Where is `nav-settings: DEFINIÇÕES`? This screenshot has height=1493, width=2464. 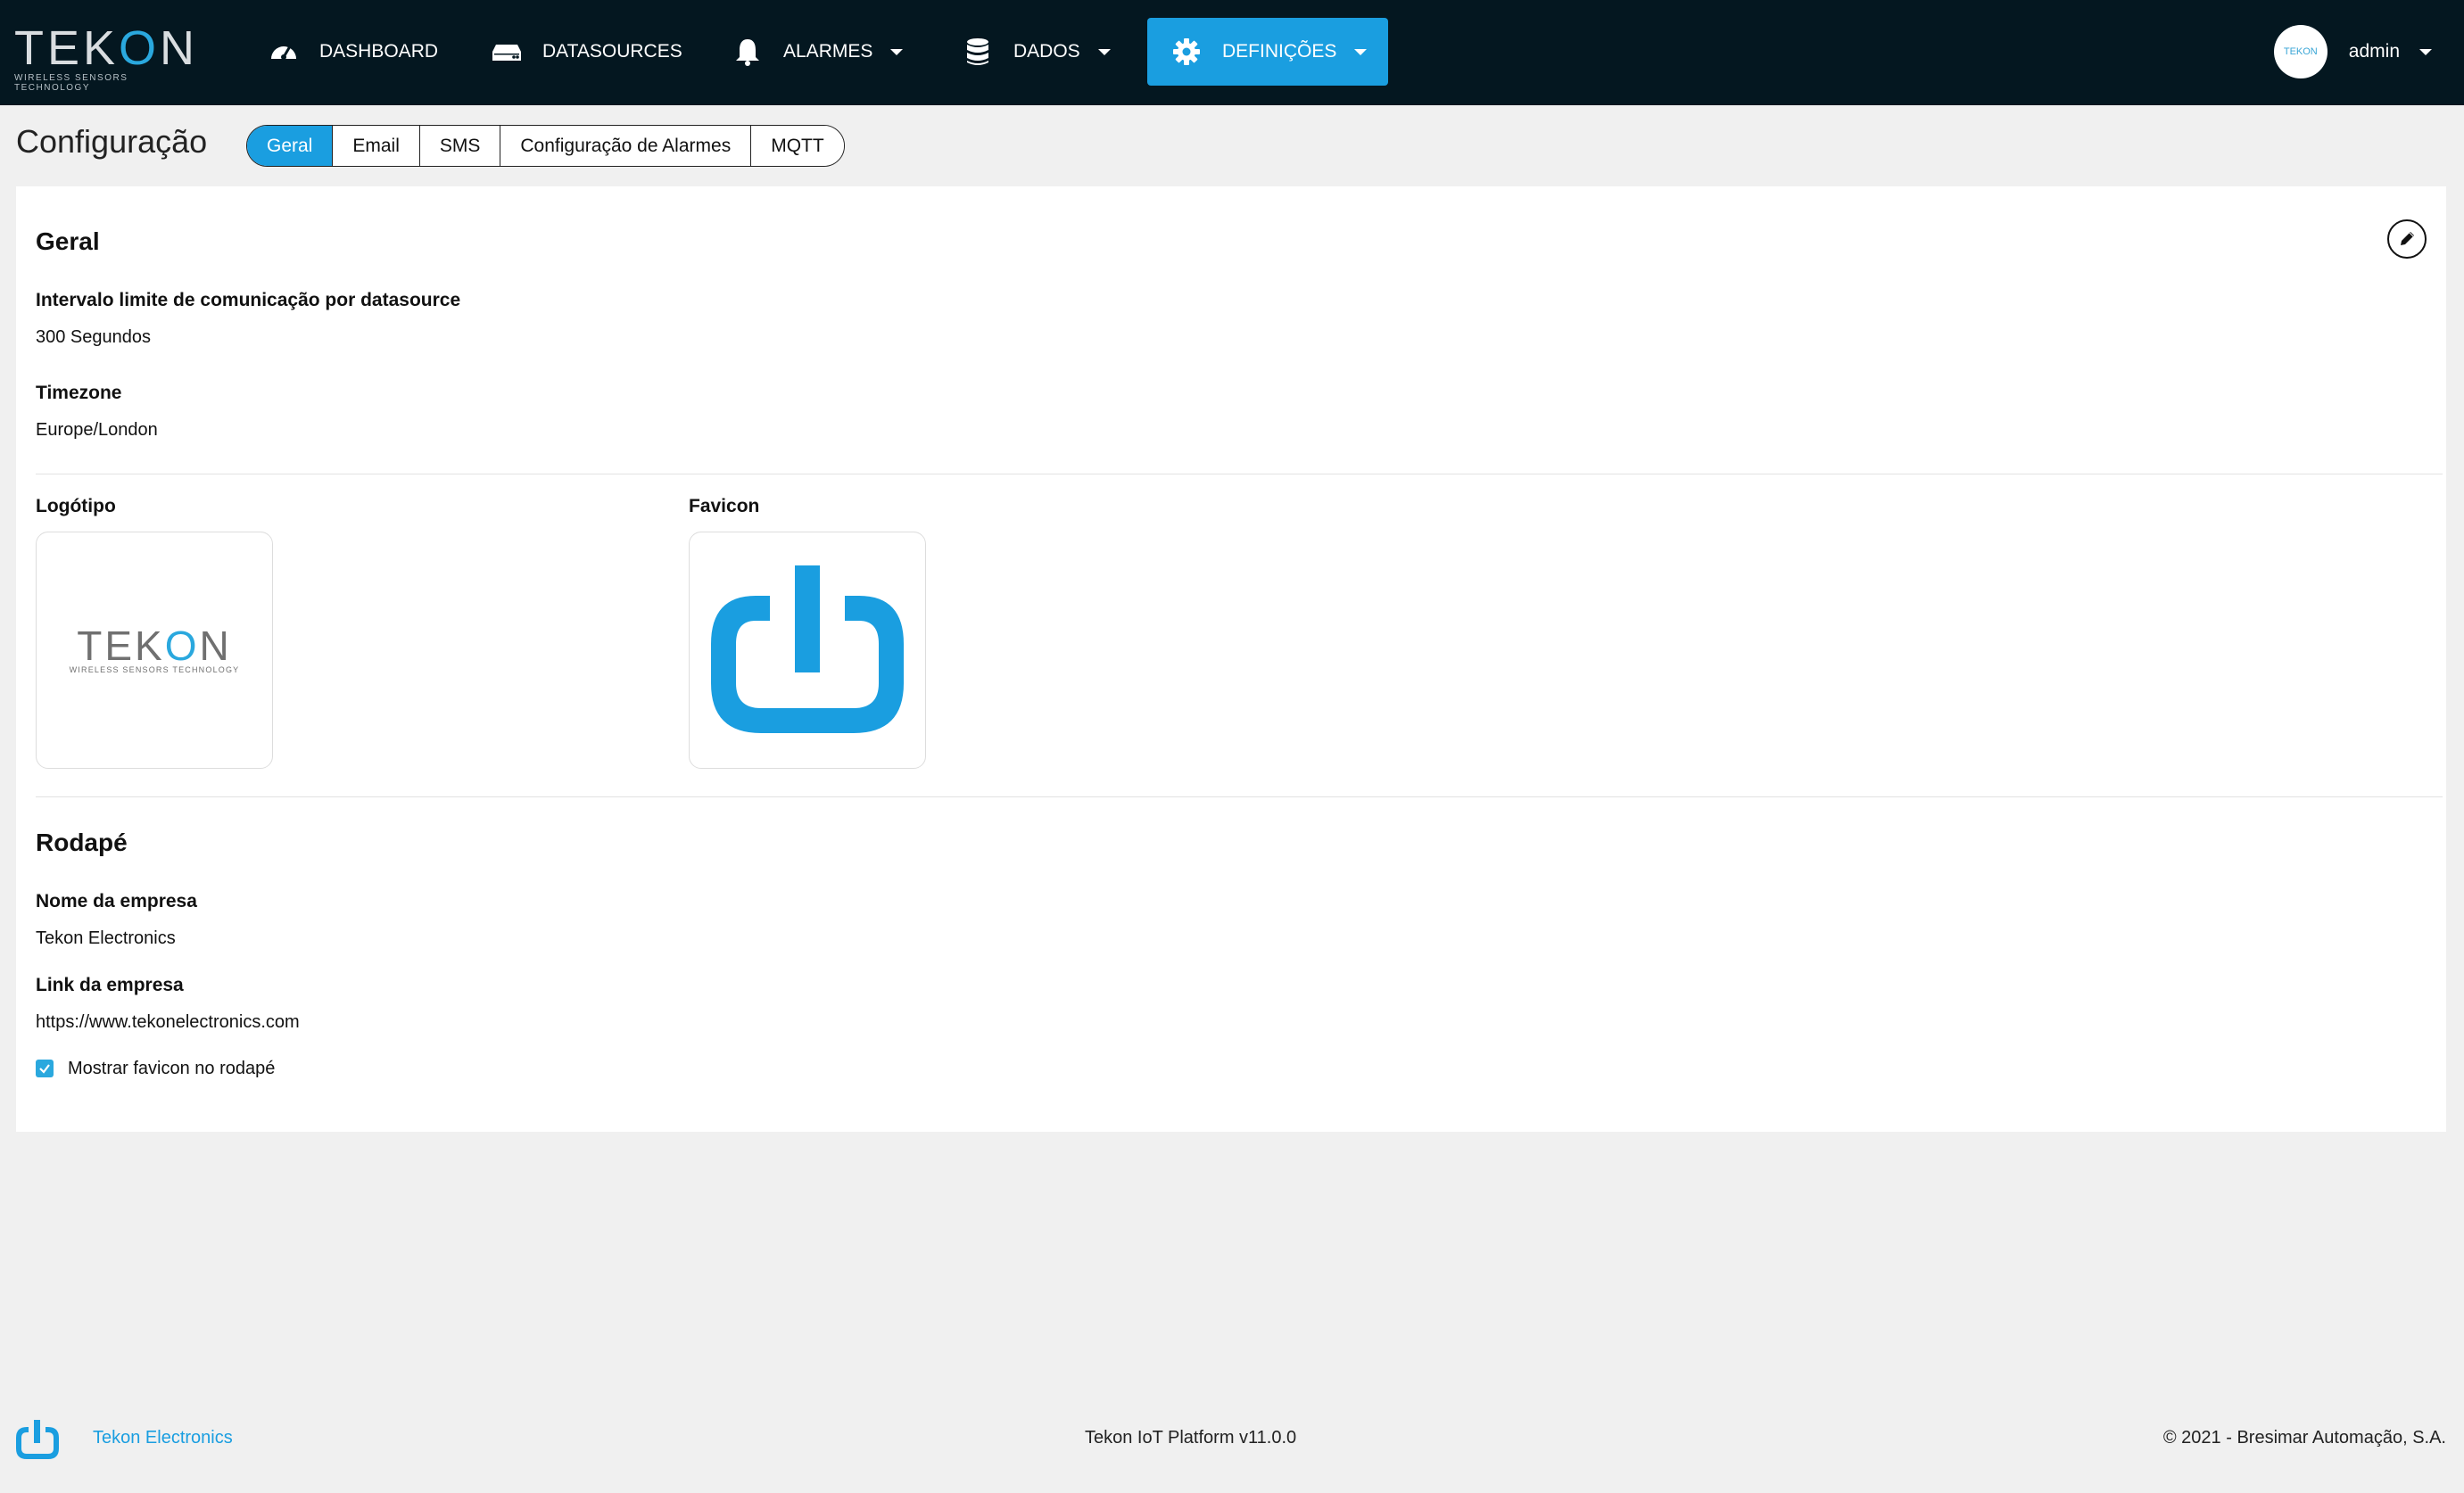 nav-settings: DEFINIÇÕES is located at coordinates (1268, 52).